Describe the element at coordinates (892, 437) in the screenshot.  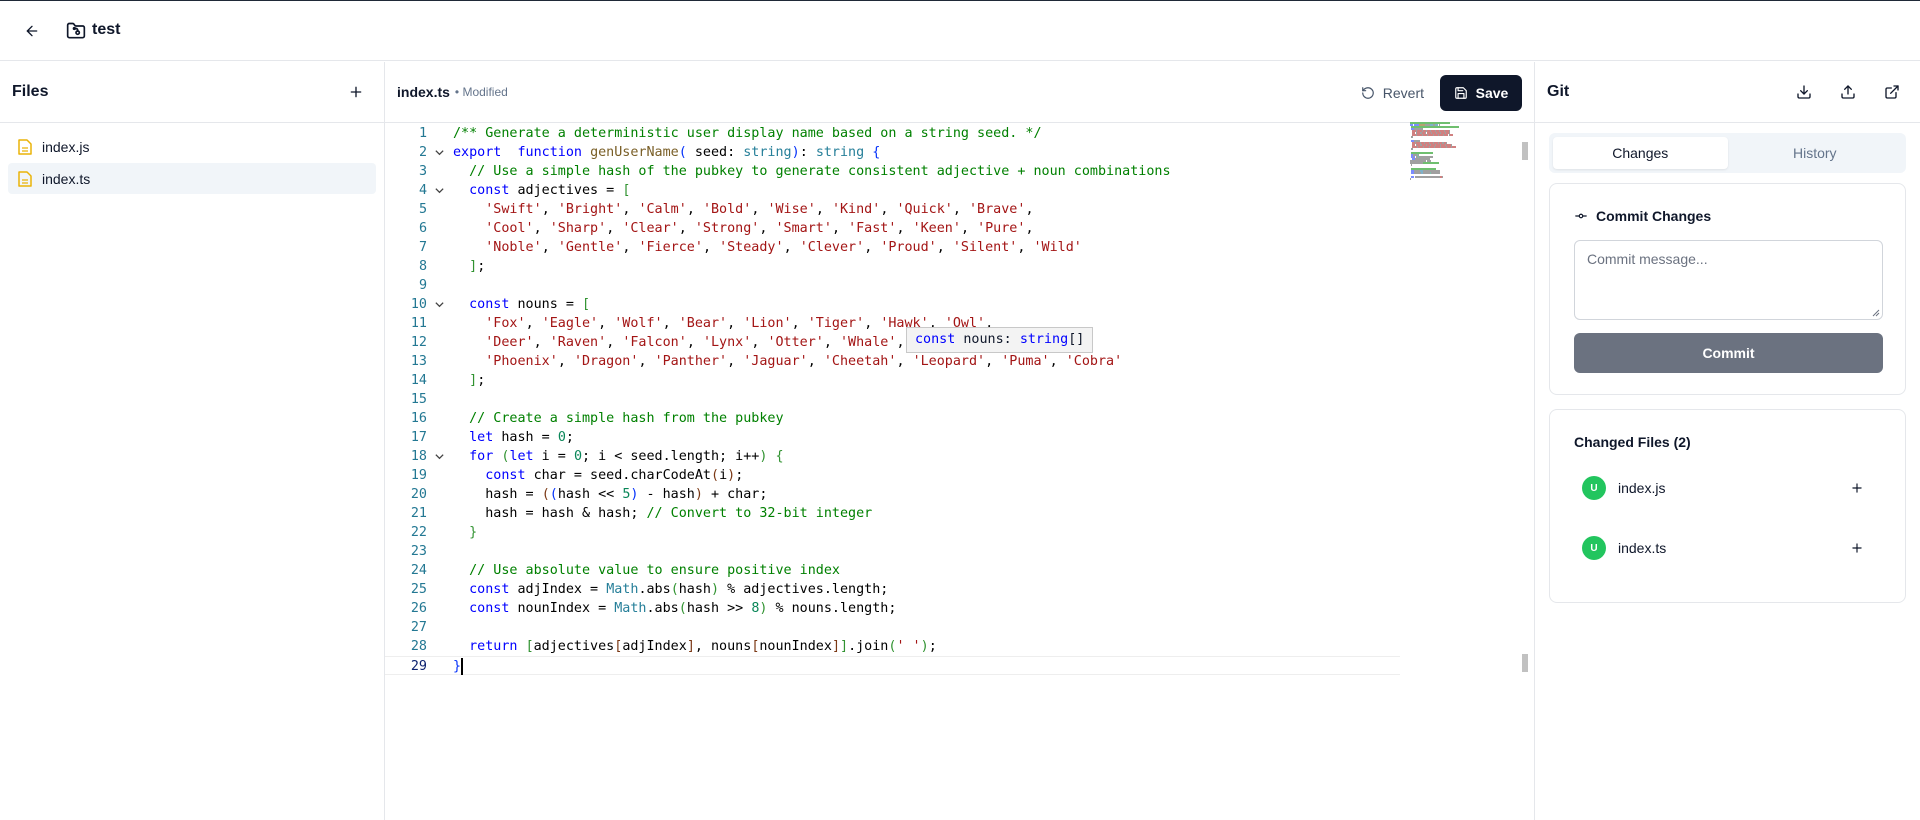
I see `code-line: 17 let hash = 0;` at that location.